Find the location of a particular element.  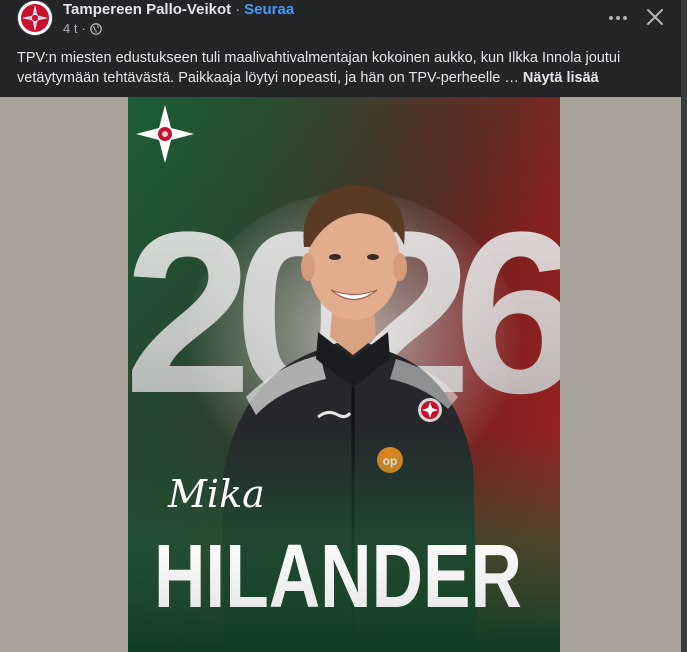

see-more-button: Näytä lisää is located at coordinates (561, 78).